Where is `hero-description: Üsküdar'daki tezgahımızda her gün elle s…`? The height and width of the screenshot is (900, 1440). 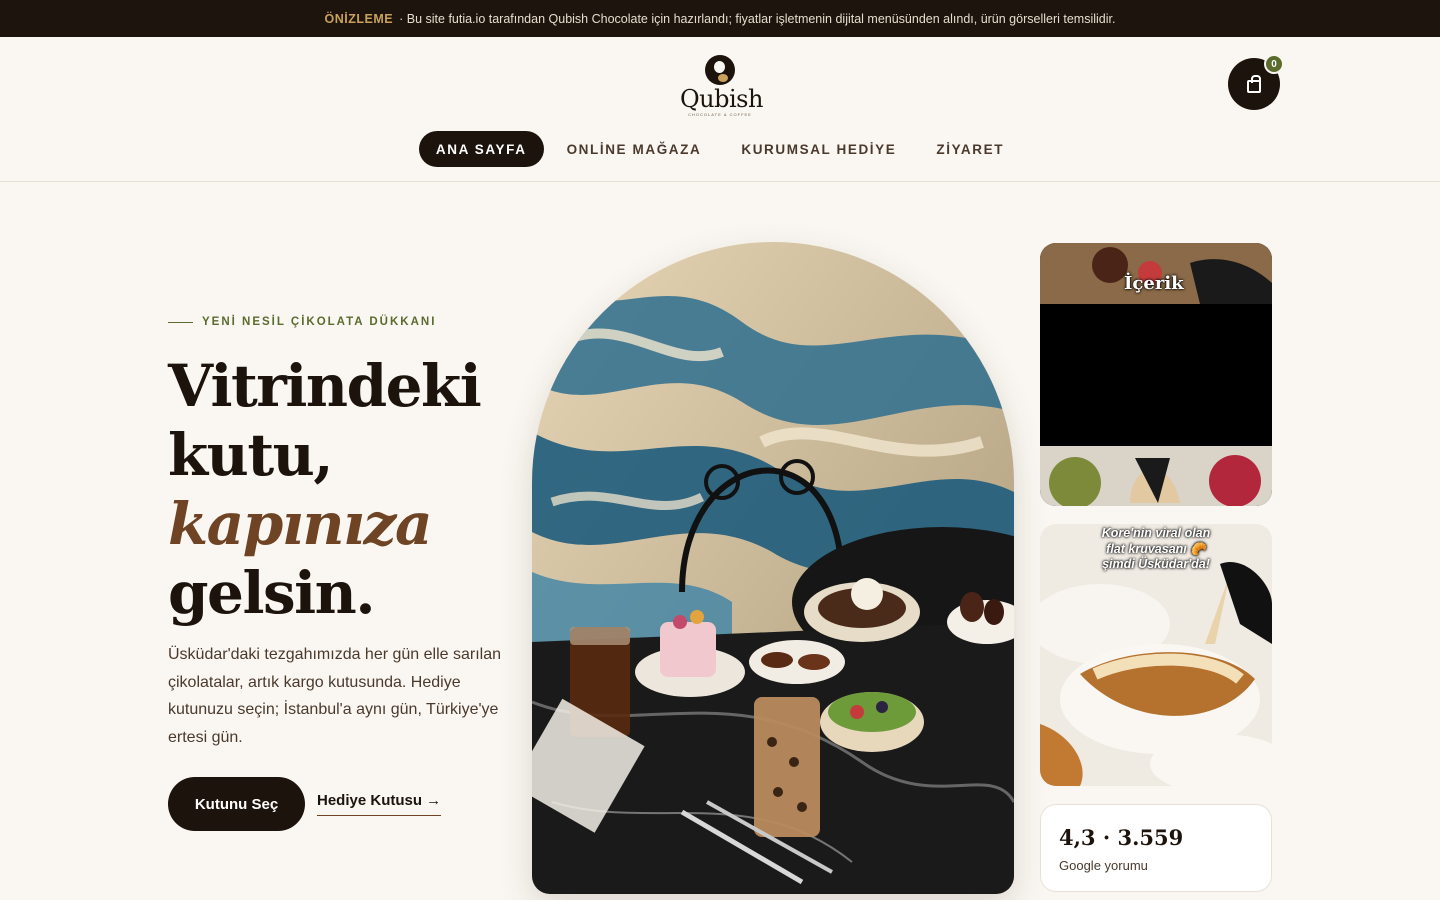
hero-description: Üsküdar'daki tezgahımızda her gün elle s… is located at coordinates (335, 696).